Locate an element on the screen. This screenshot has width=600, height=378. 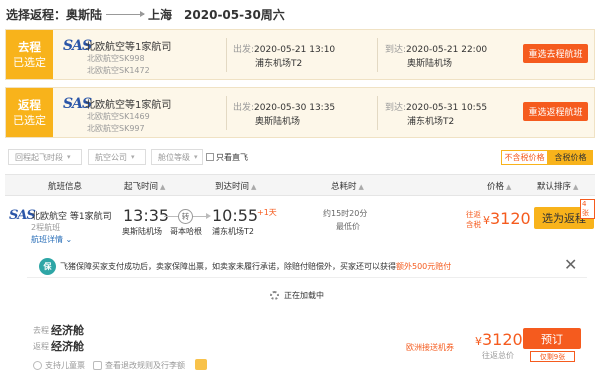
col-info: 航班信息 is located at coordinates (65, 187).